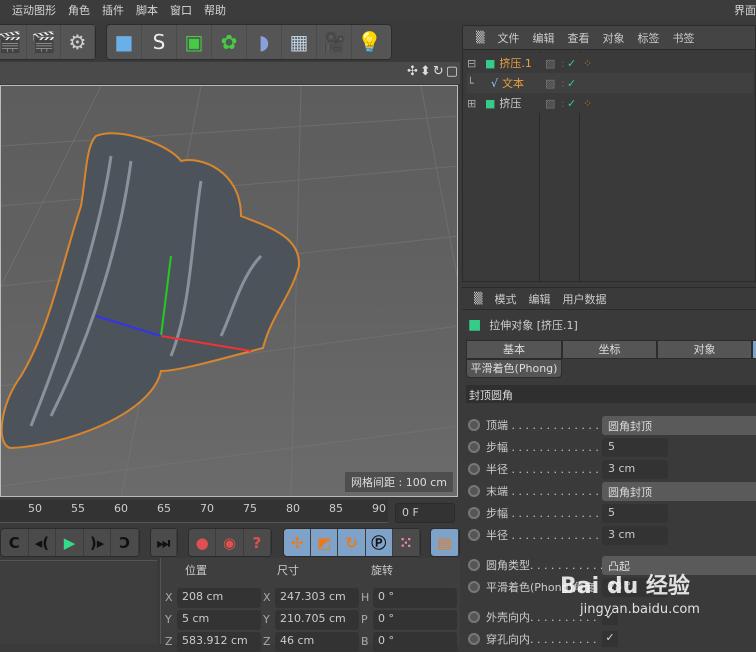  What do you see at coordinates (578, 38) in the screenshot?
I see `om-menu-view: 查看` at bounding box center [578, 38].